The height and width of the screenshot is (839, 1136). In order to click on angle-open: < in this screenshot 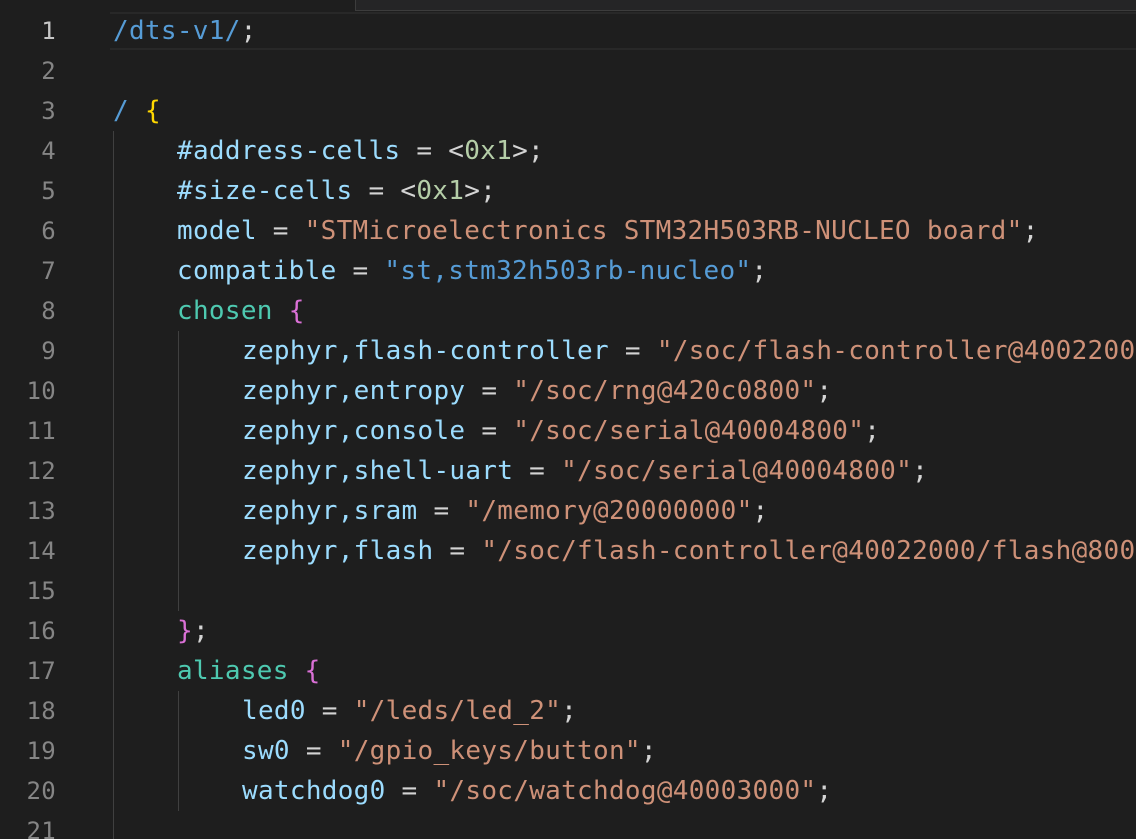, I will do `click(408, 191)`.